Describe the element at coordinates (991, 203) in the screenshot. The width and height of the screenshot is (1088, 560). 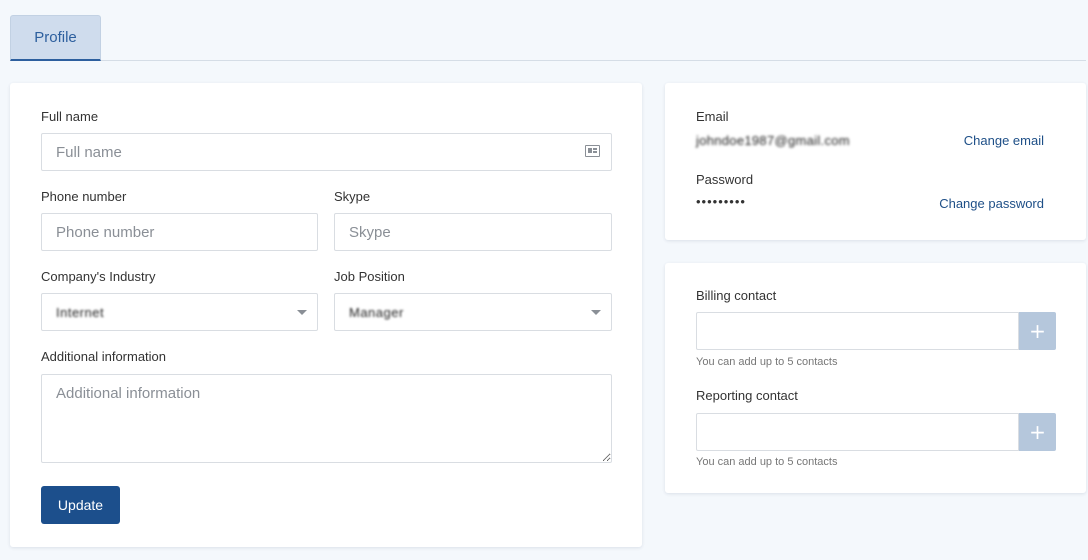
I see `change-password-link: Change password` at that location.